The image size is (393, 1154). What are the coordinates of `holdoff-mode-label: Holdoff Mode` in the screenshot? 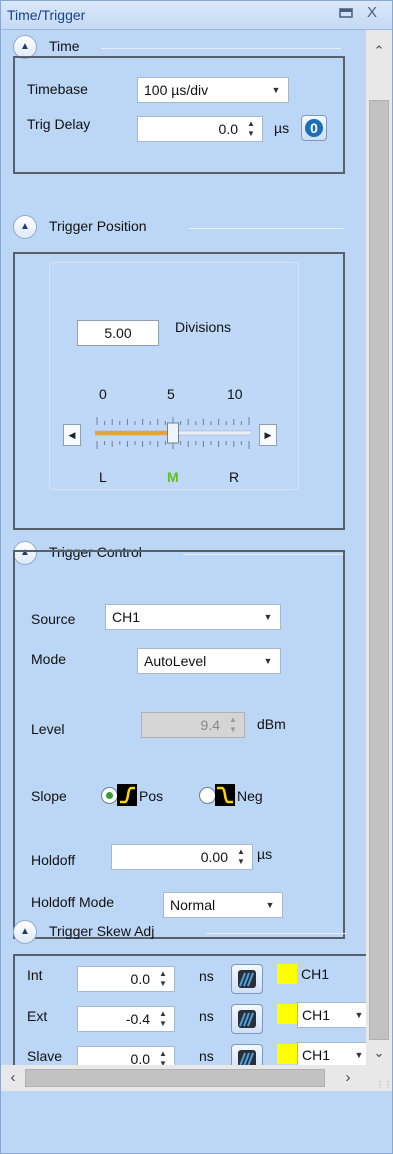 It's located at (73, 902).